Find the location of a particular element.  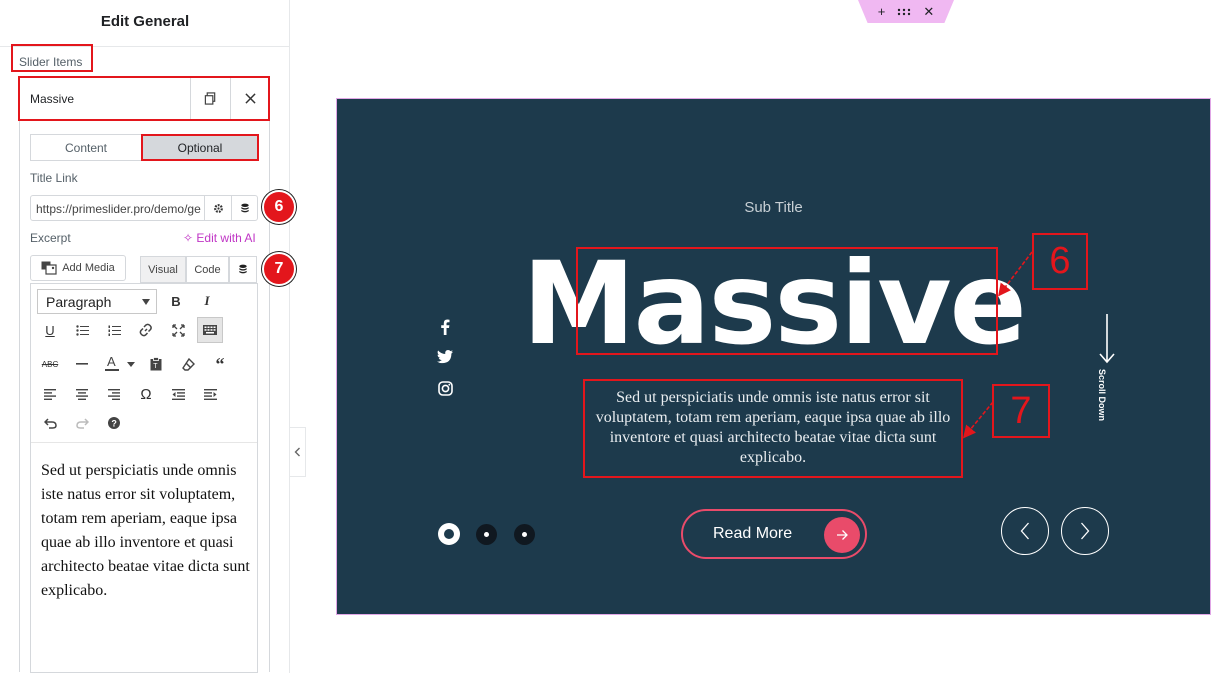

keyboard-icon is located at coordinates (210, 330).